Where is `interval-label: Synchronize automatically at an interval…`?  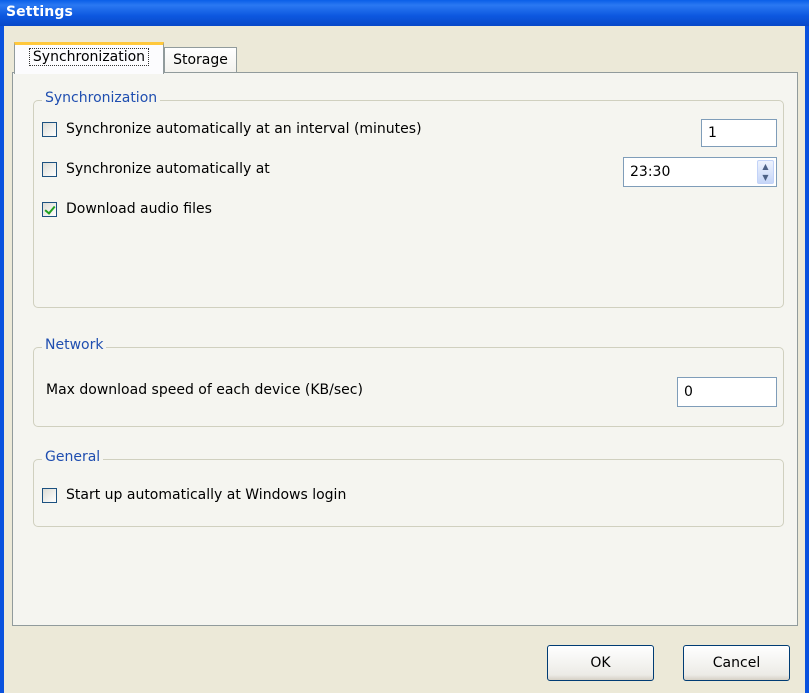 interval-label: Synchronize automatically at an interval… is located at coordinates (244, 129).